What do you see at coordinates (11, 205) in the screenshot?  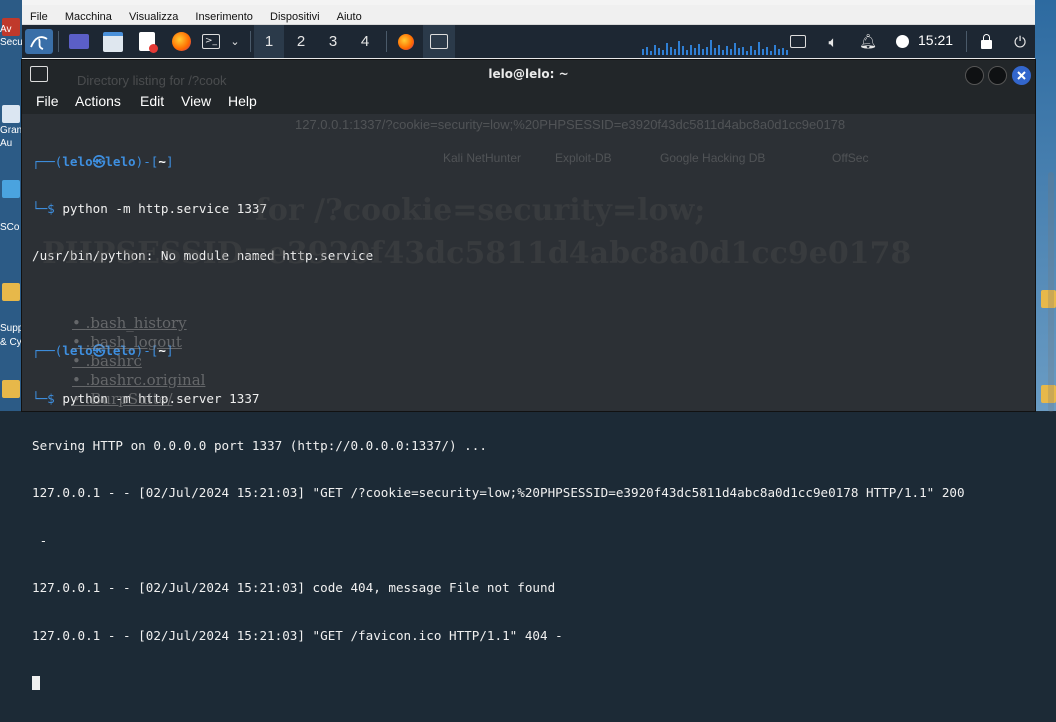 I see `host-desktop: Av Secu Gran Au SCo Supp & Cy` at bounding box center [11, 205].